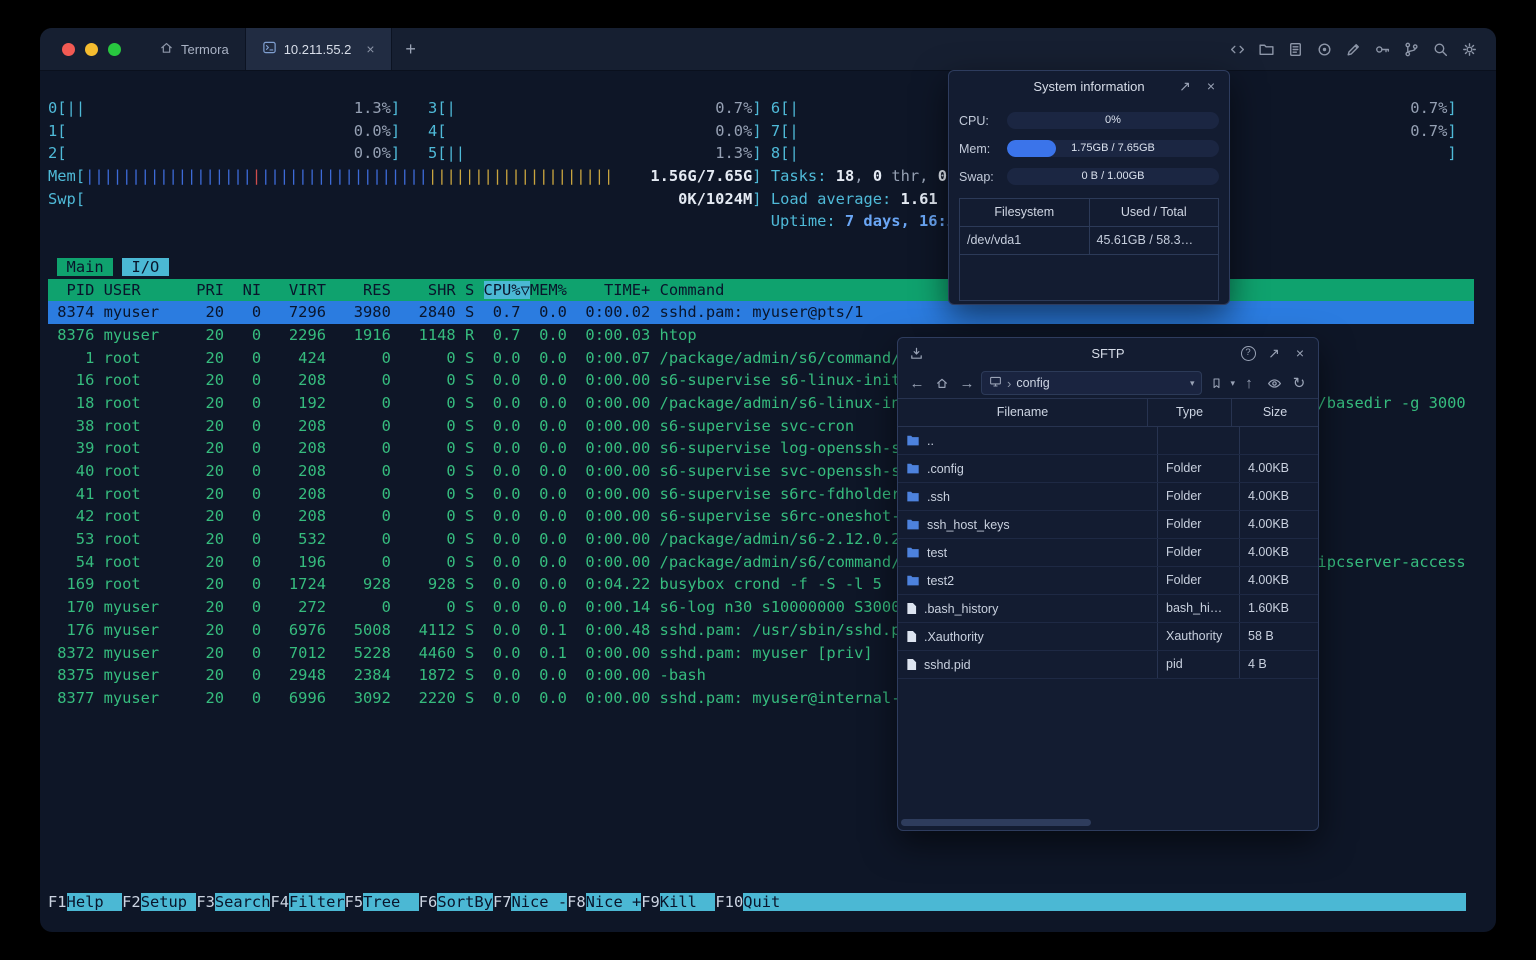 The height and width of the screenshot is (960, 1536). I want to click on scrollbar-thumb, so click(996, 822).